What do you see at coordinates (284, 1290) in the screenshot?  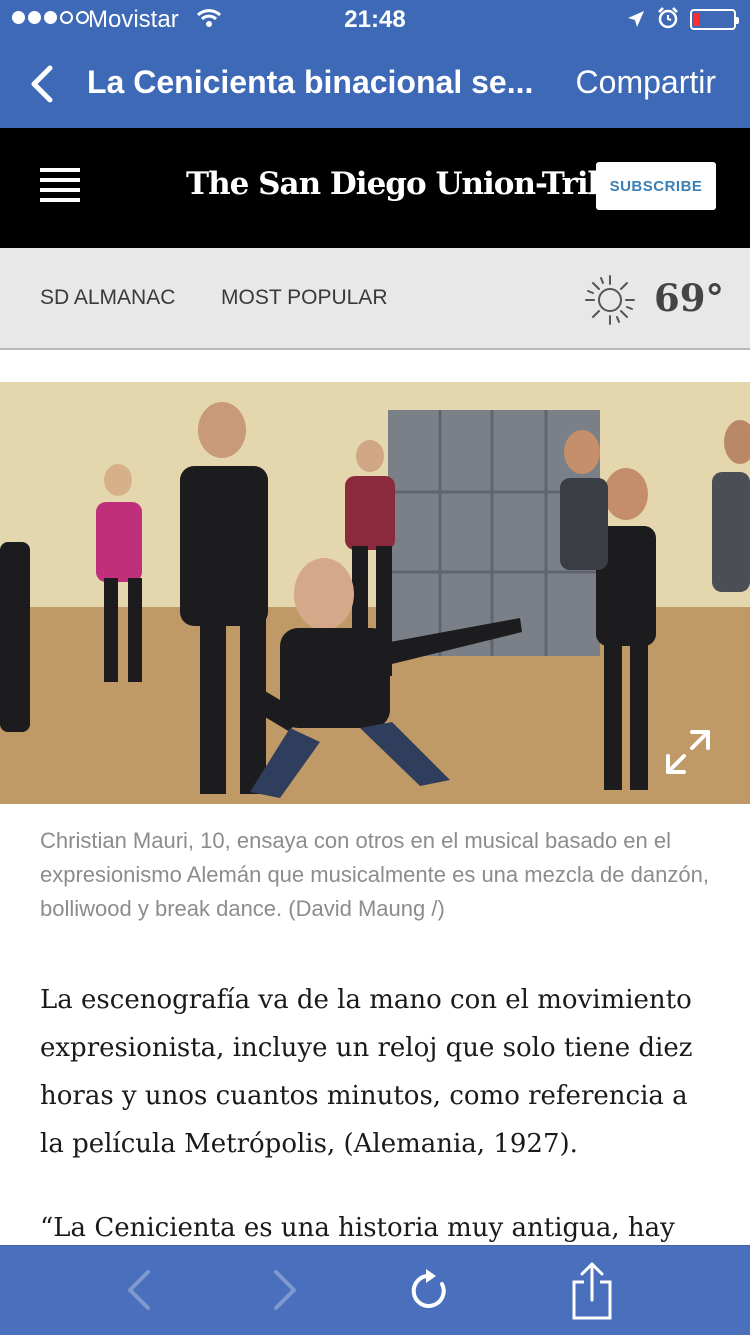 I see `forward-arrow-icon` at bounding box center [284, 1290].